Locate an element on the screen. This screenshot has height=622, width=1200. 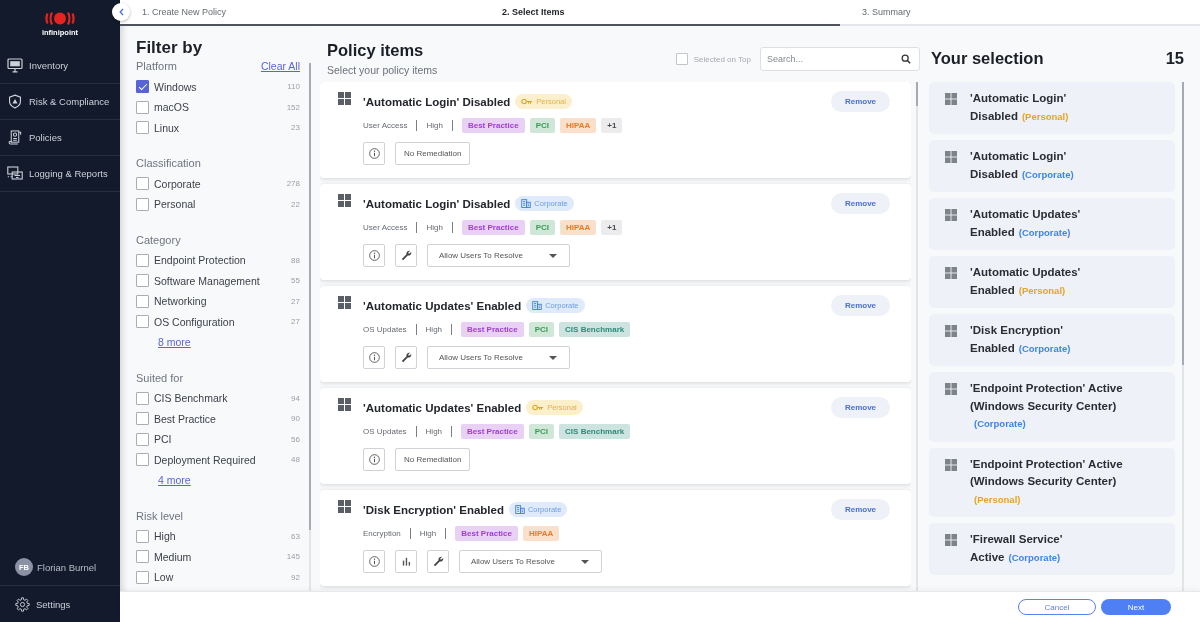
filter-option-label: CIS Benchmark is located at coordinates (191, 398).